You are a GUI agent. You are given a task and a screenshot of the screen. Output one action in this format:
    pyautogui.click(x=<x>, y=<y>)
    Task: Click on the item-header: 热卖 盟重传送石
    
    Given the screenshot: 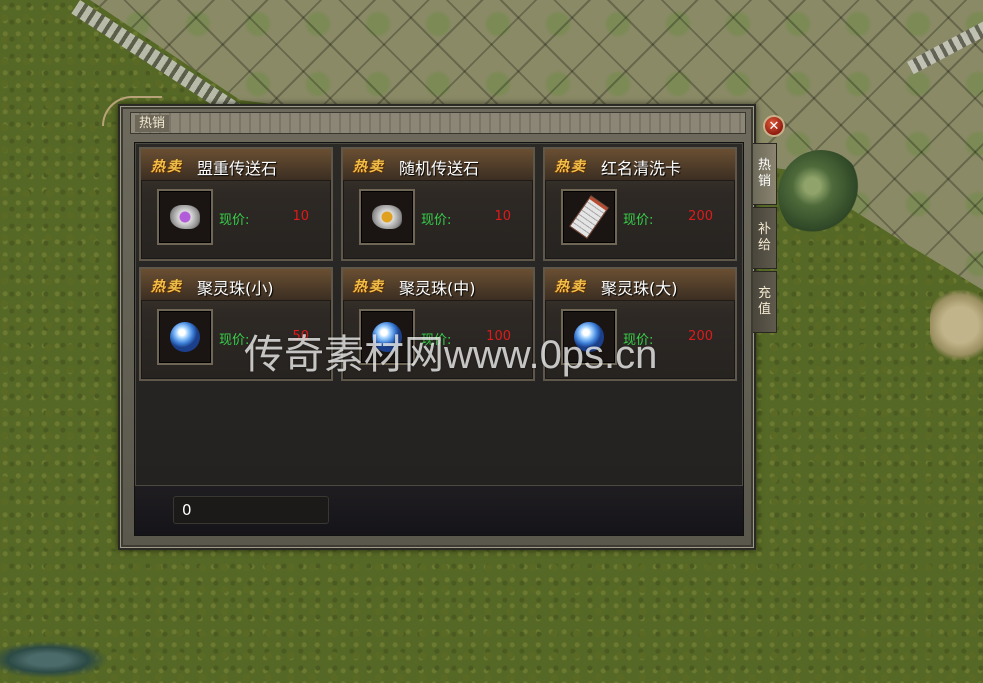 What is the action you would take?
    pyautogui.click(x=236, y=165)
    